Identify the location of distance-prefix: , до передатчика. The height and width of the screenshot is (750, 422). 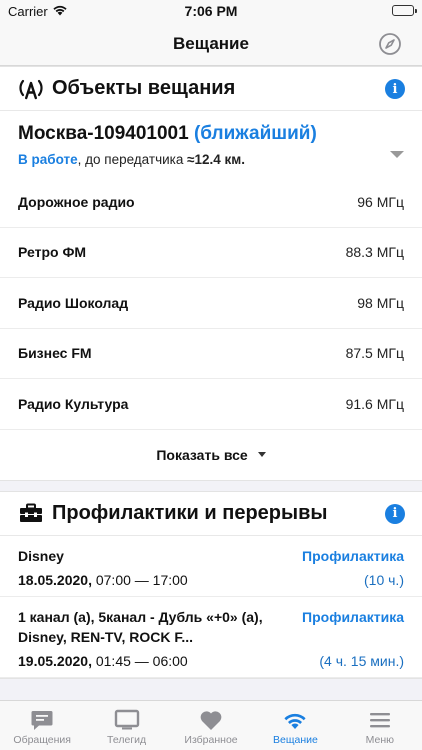
(132, 159).